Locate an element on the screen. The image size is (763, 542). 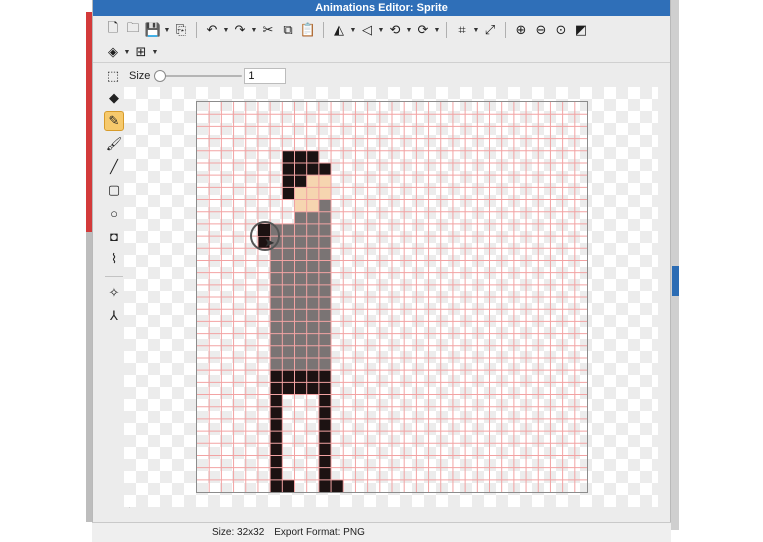
grid-icon: ⊞ is located at coordinates (141, 52).